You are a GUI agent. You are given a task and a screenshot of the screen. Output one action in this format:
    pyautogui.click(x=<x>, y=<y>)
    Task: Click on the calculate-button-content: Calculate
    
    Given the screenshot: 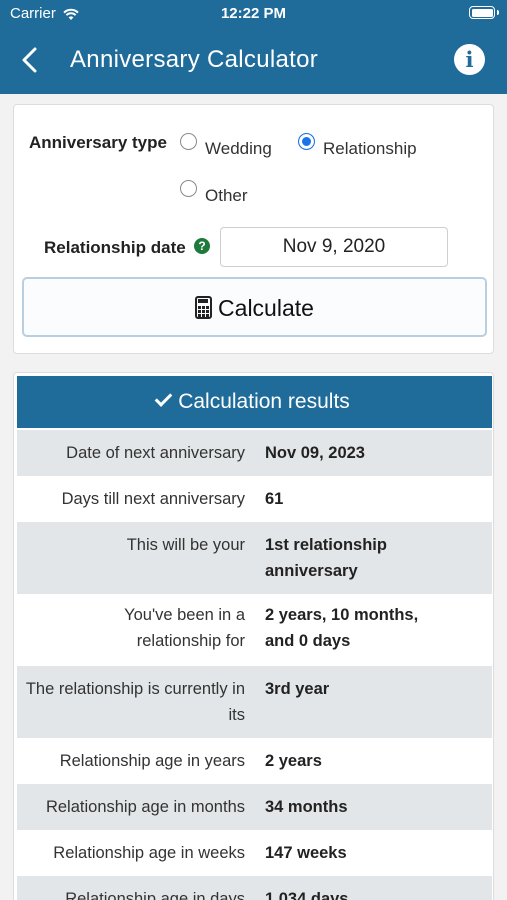 What is the action you would take?
    pyautogui.click(x=254, y=308)
    